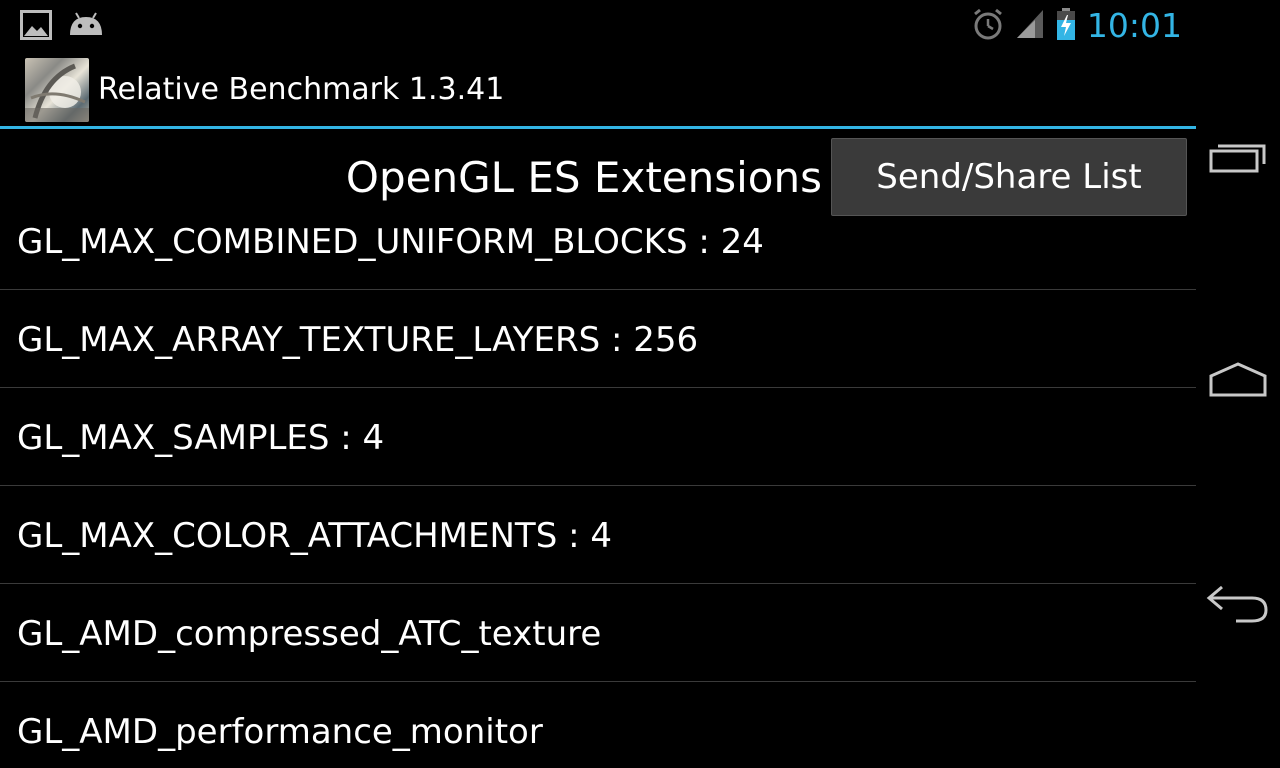  What do you see at coordinates (36, 27) in the screenshot?
I see `gallery-icon` at bounding box center [36, 27].